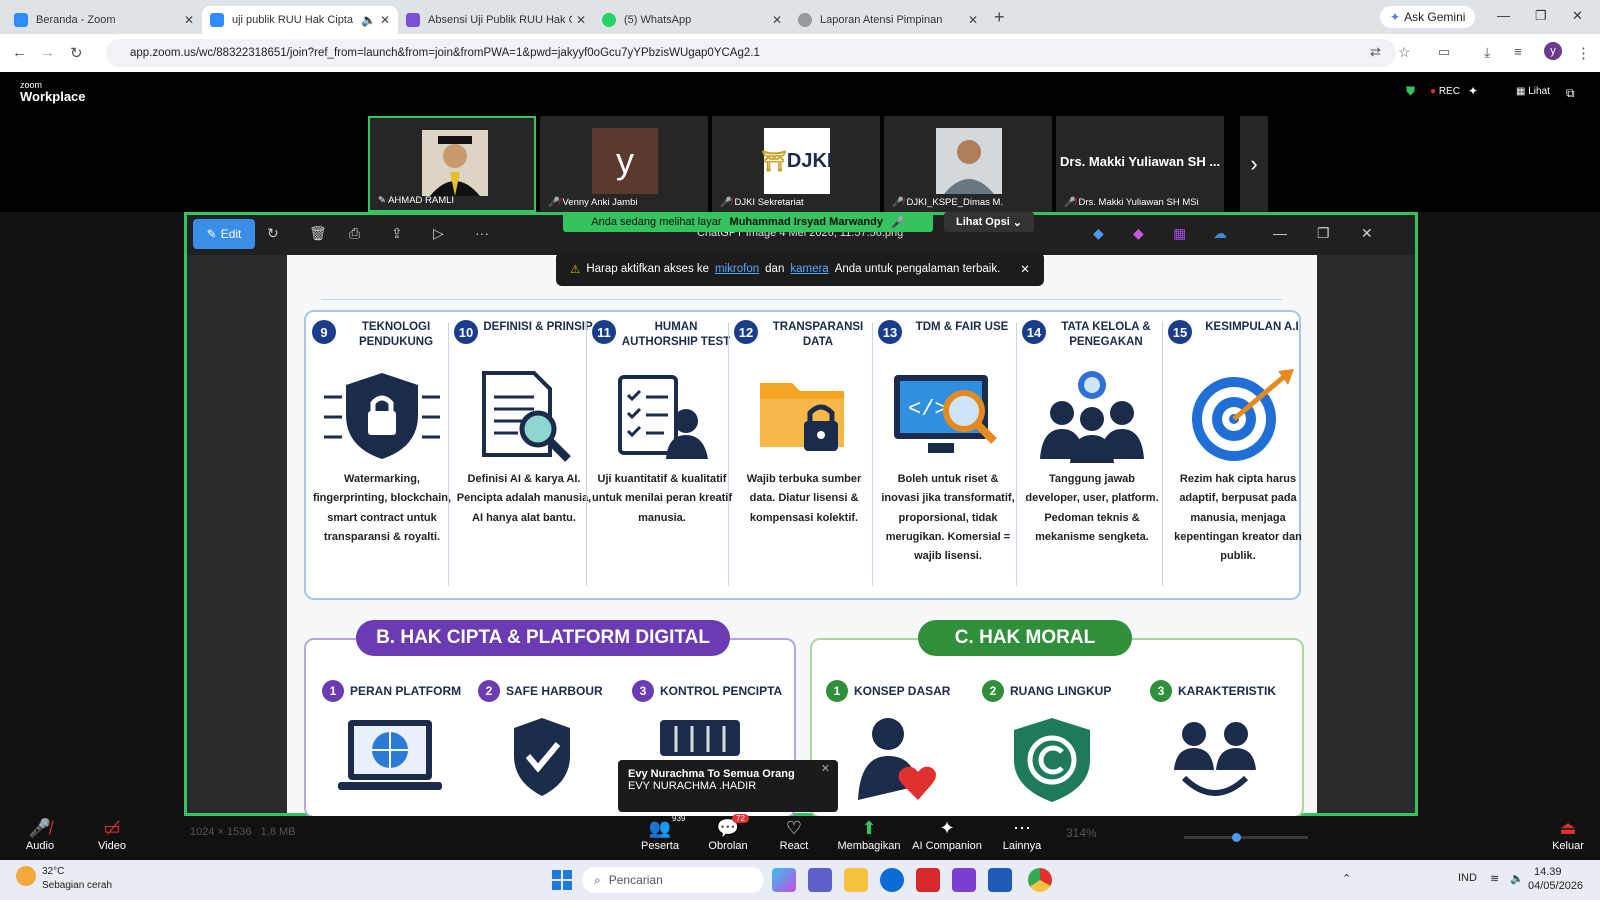 This screenshot has height=900, width=1600. What do you see at coordinates (802, 299) in the screenshot?
I see `divider` at bounding box center [802, 299].